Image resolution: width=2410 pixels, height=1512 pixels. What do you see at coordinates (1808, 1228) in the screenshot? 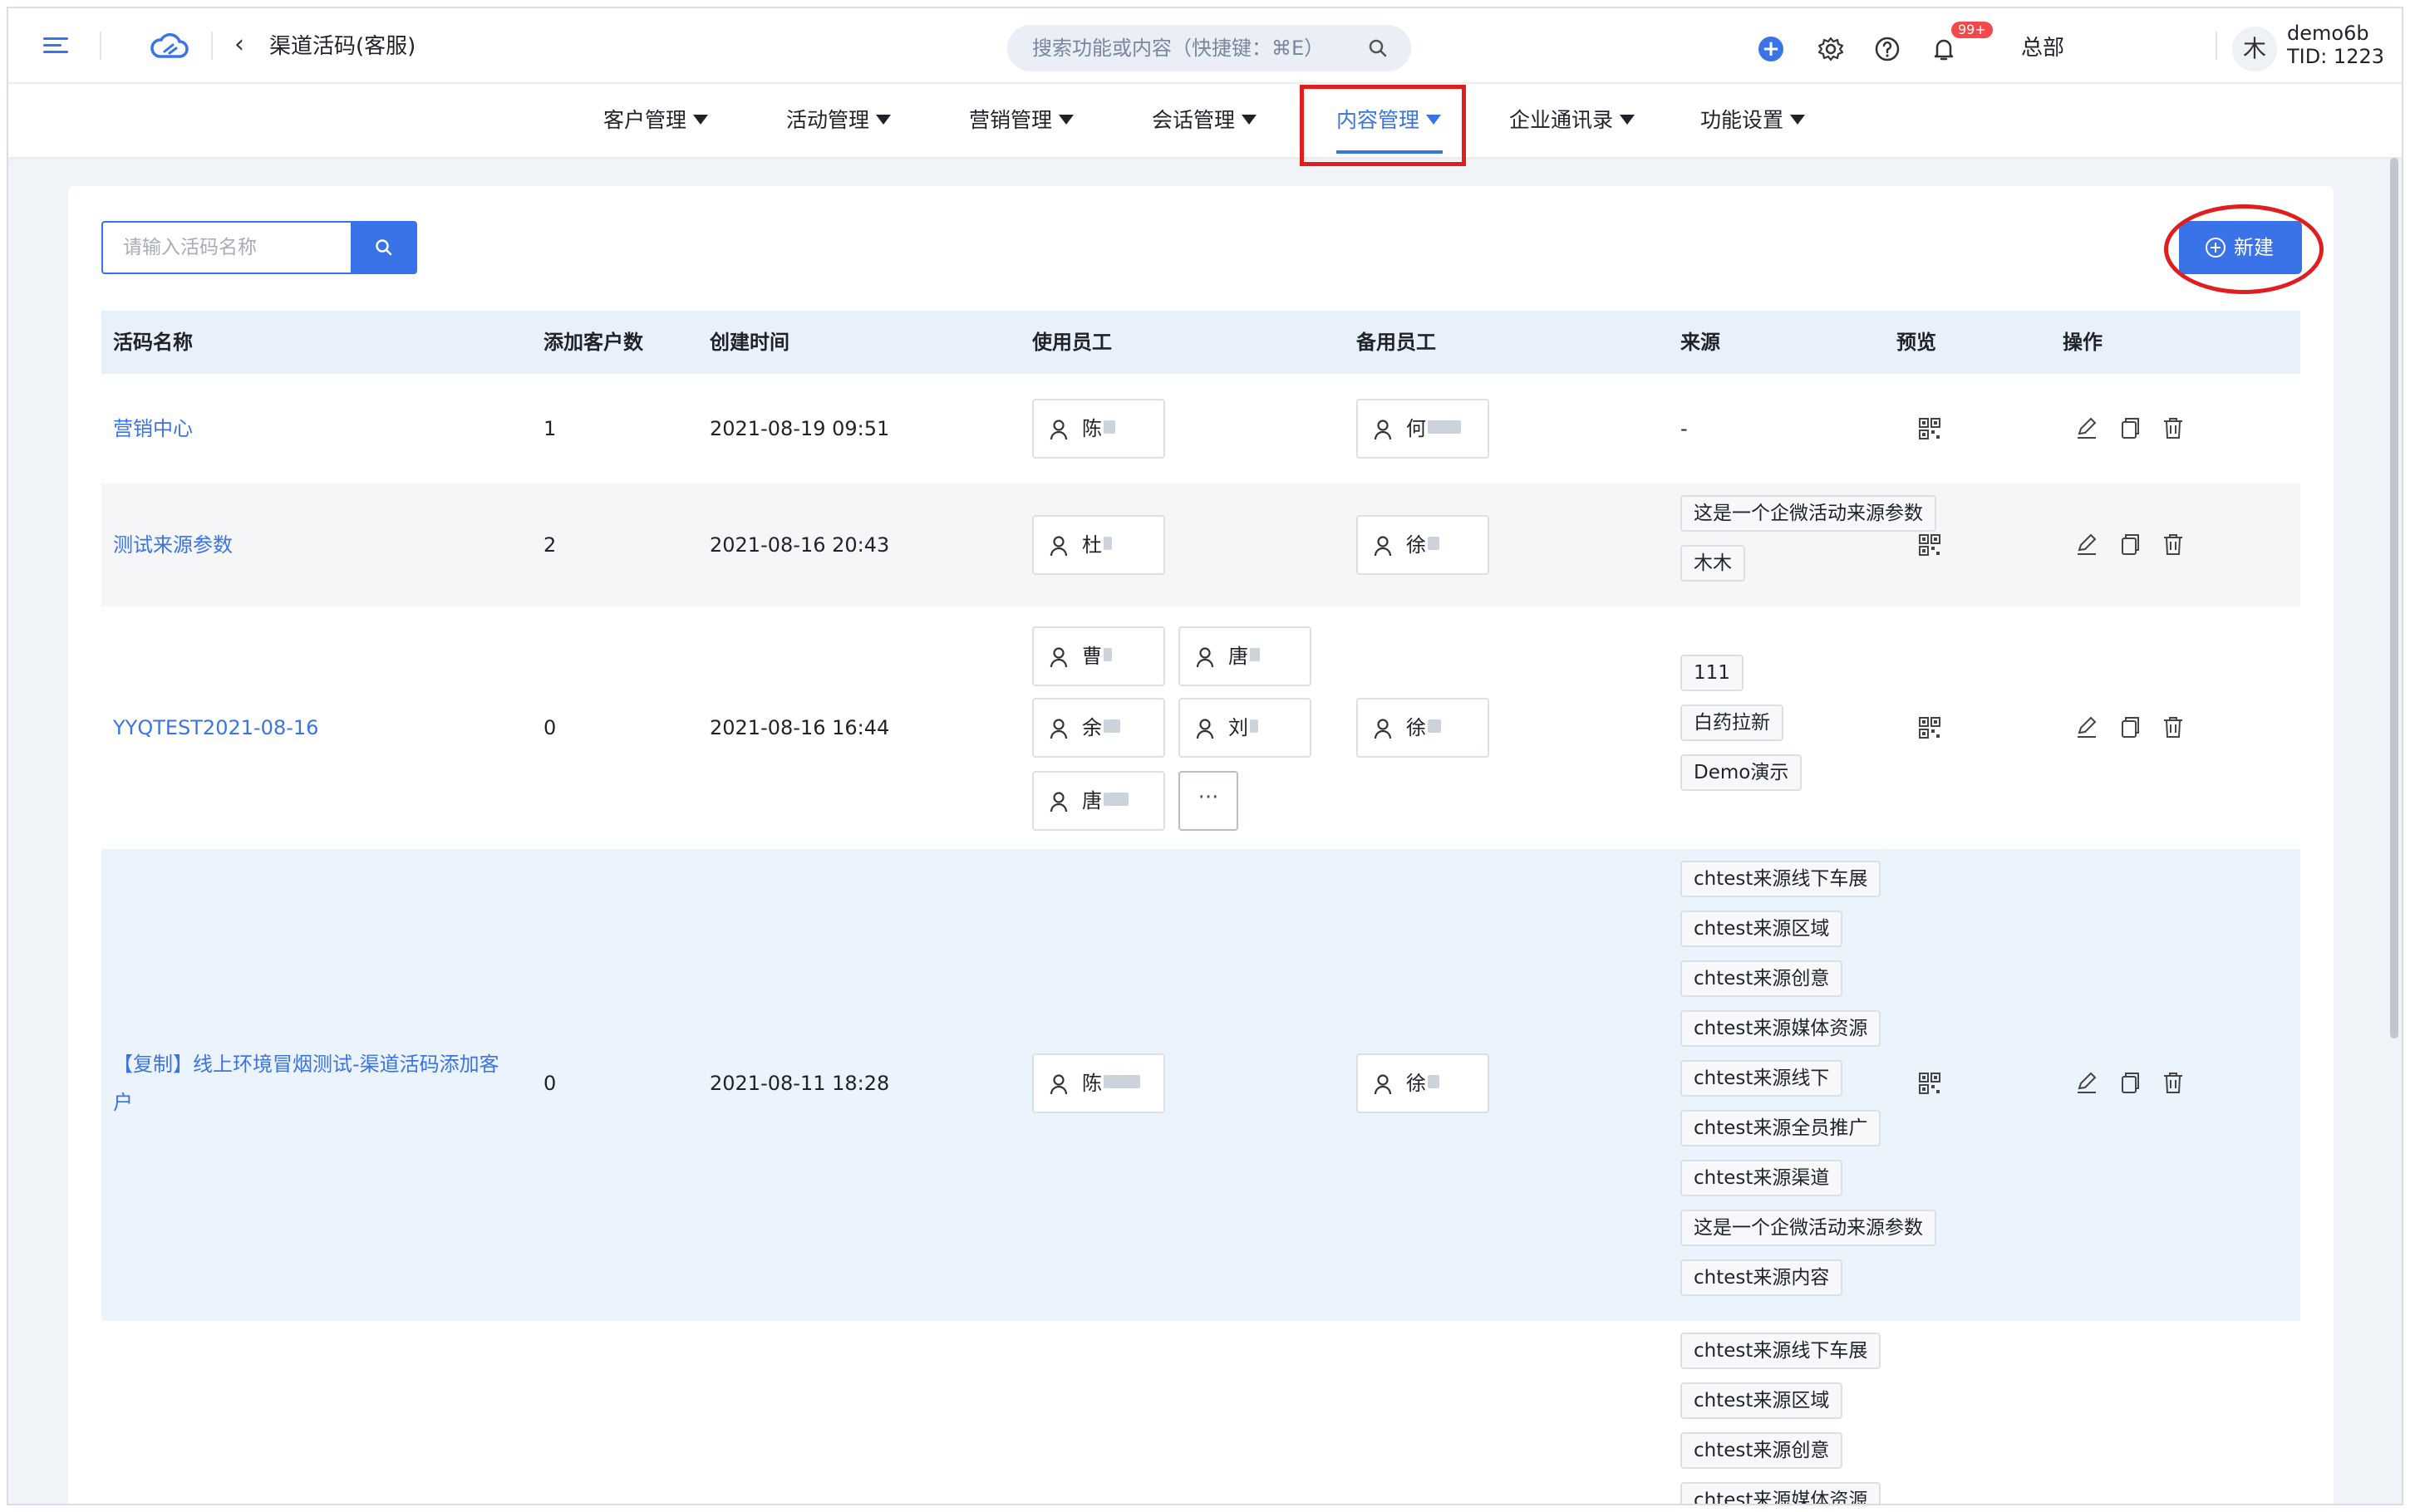
I see `source-tag: 这是一个企微活动来源参数` at bounding box center [1808, 1228].